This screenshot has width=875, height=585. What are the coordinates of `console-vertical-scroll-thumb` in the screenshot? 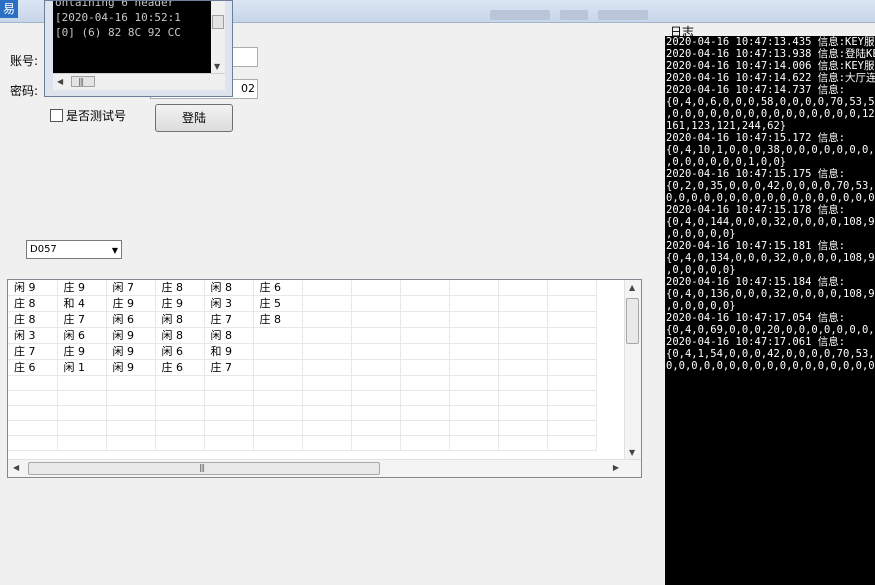 It's located at (218, 22).